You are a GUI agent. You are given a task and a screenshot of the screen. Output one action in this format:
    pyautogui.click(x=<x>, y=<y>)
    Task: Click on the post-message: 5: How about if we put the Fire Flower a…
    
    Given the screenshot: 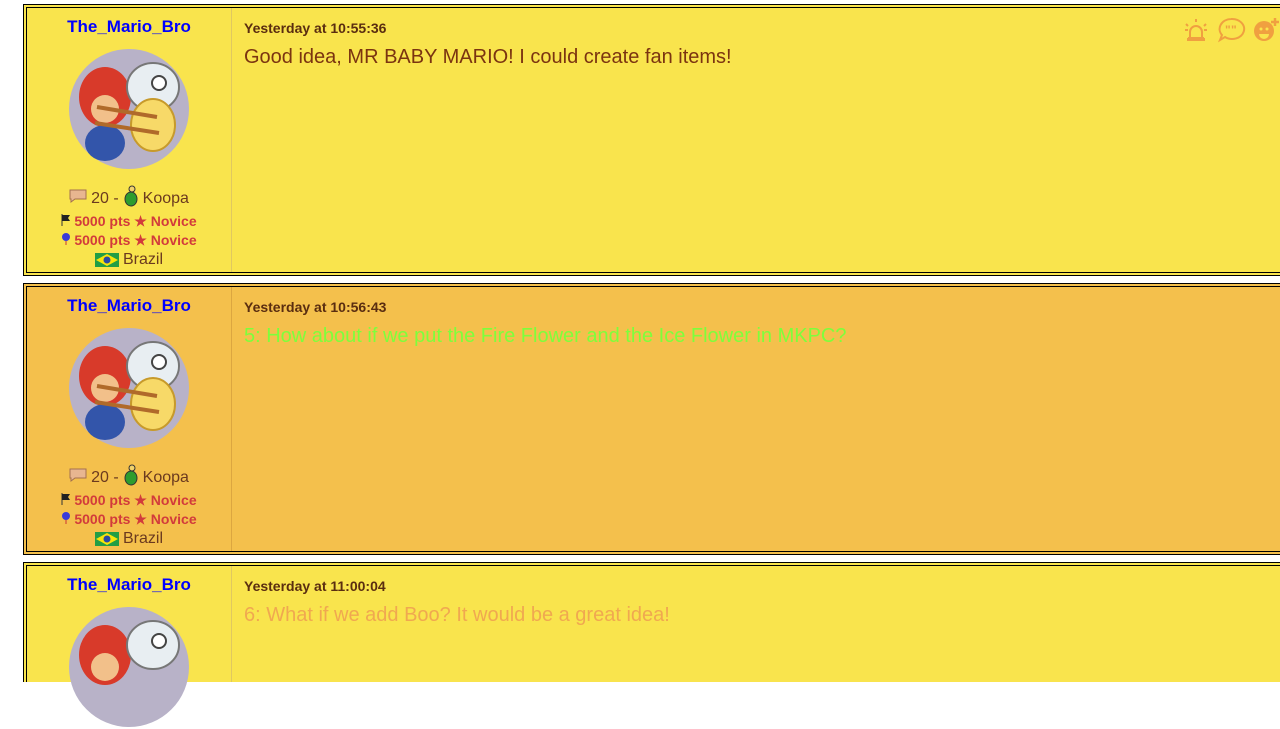 What is the action you would take?
    pyautogui.click(x=545, y=336)
    